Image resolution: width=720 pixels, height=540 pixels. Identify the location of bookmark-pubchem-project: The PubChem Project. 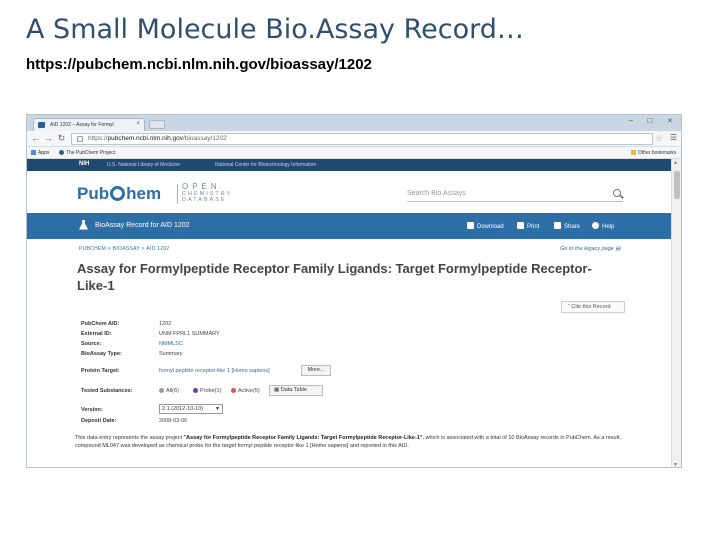
(87, 153).